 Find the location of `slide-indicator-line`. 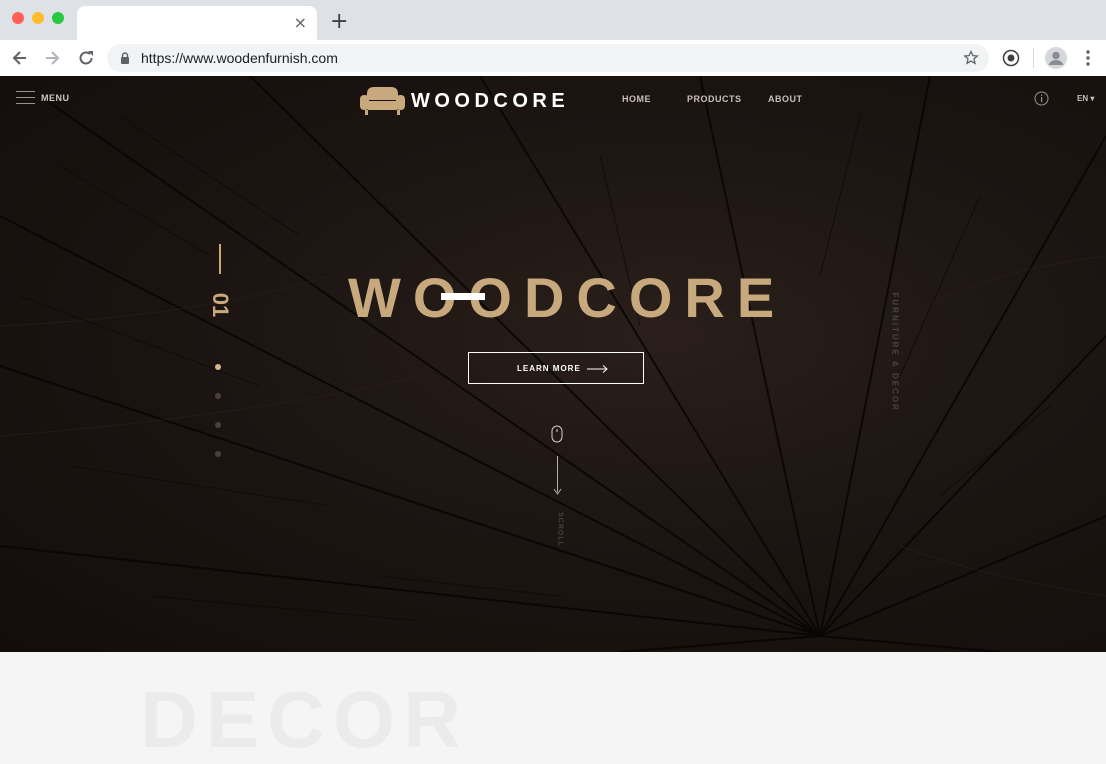

slide-indicator-line is located at coordinates (220, 259).